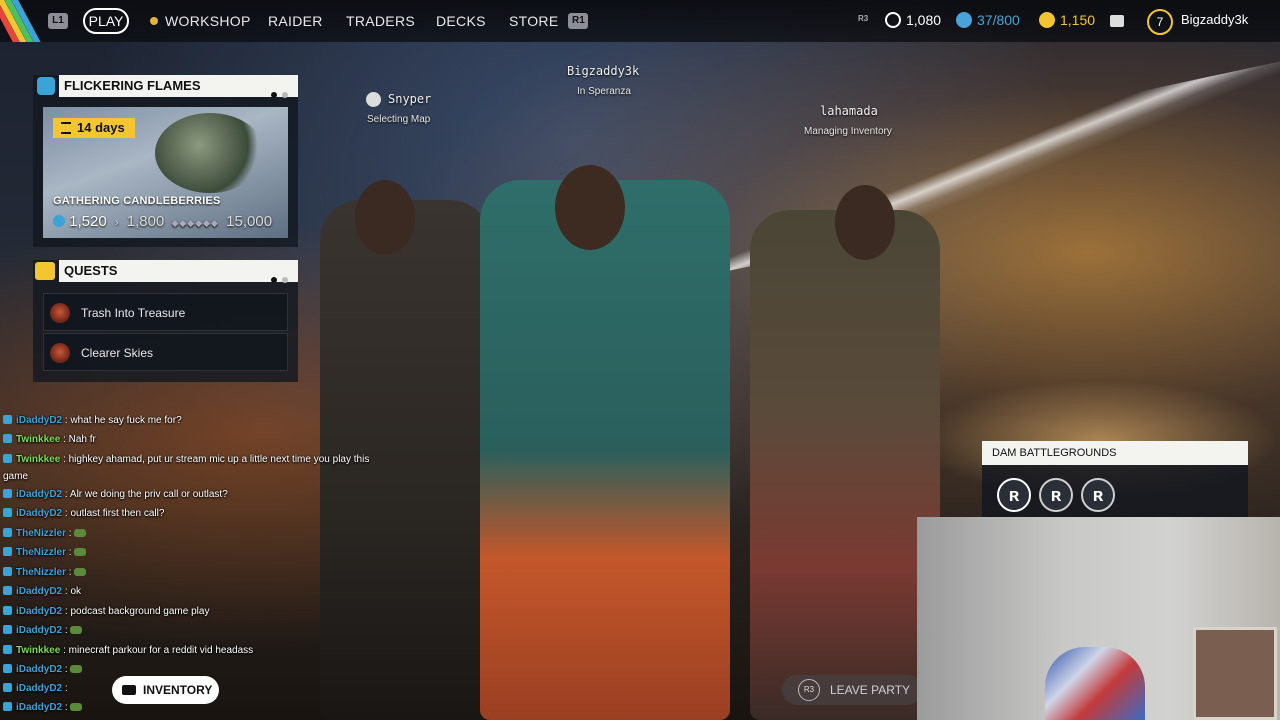 The height and width of the screenshot is (720, 1280). I want to click on progress-arrow-icon: ›, so click(116, 223).